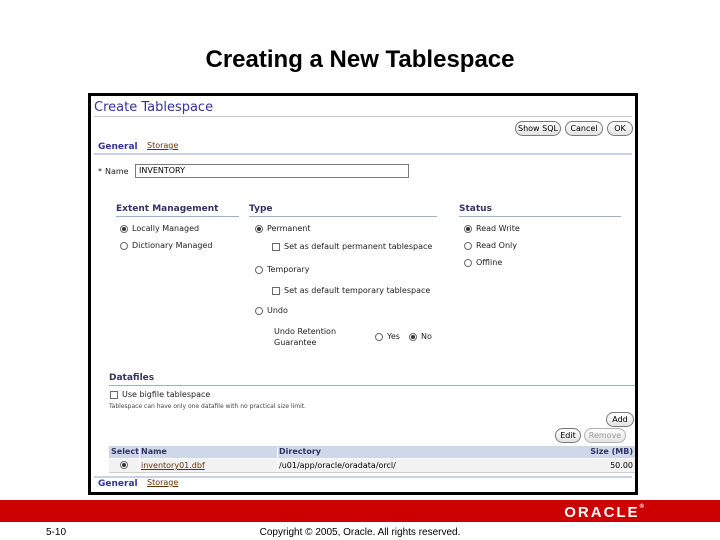  I want to click on datafile-size: 50.00, so click(621, 465).